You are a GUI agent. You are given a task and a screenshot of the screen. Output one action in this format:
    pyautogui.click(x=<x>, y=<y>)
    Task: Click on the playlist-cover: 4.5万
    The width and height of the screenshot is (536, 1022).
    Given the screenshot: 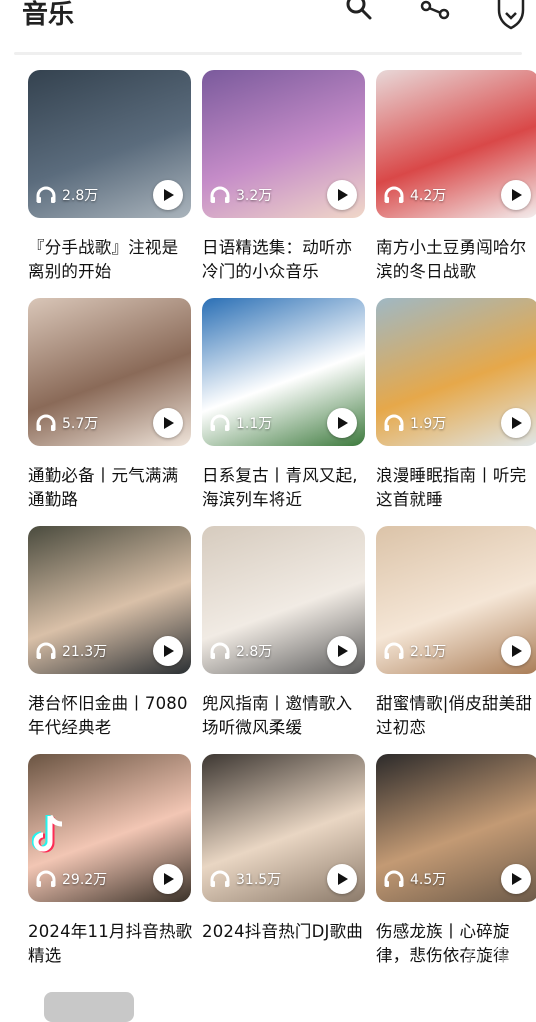 What is the action you would take?
    pyautogui.click(x=456, y=828)
    